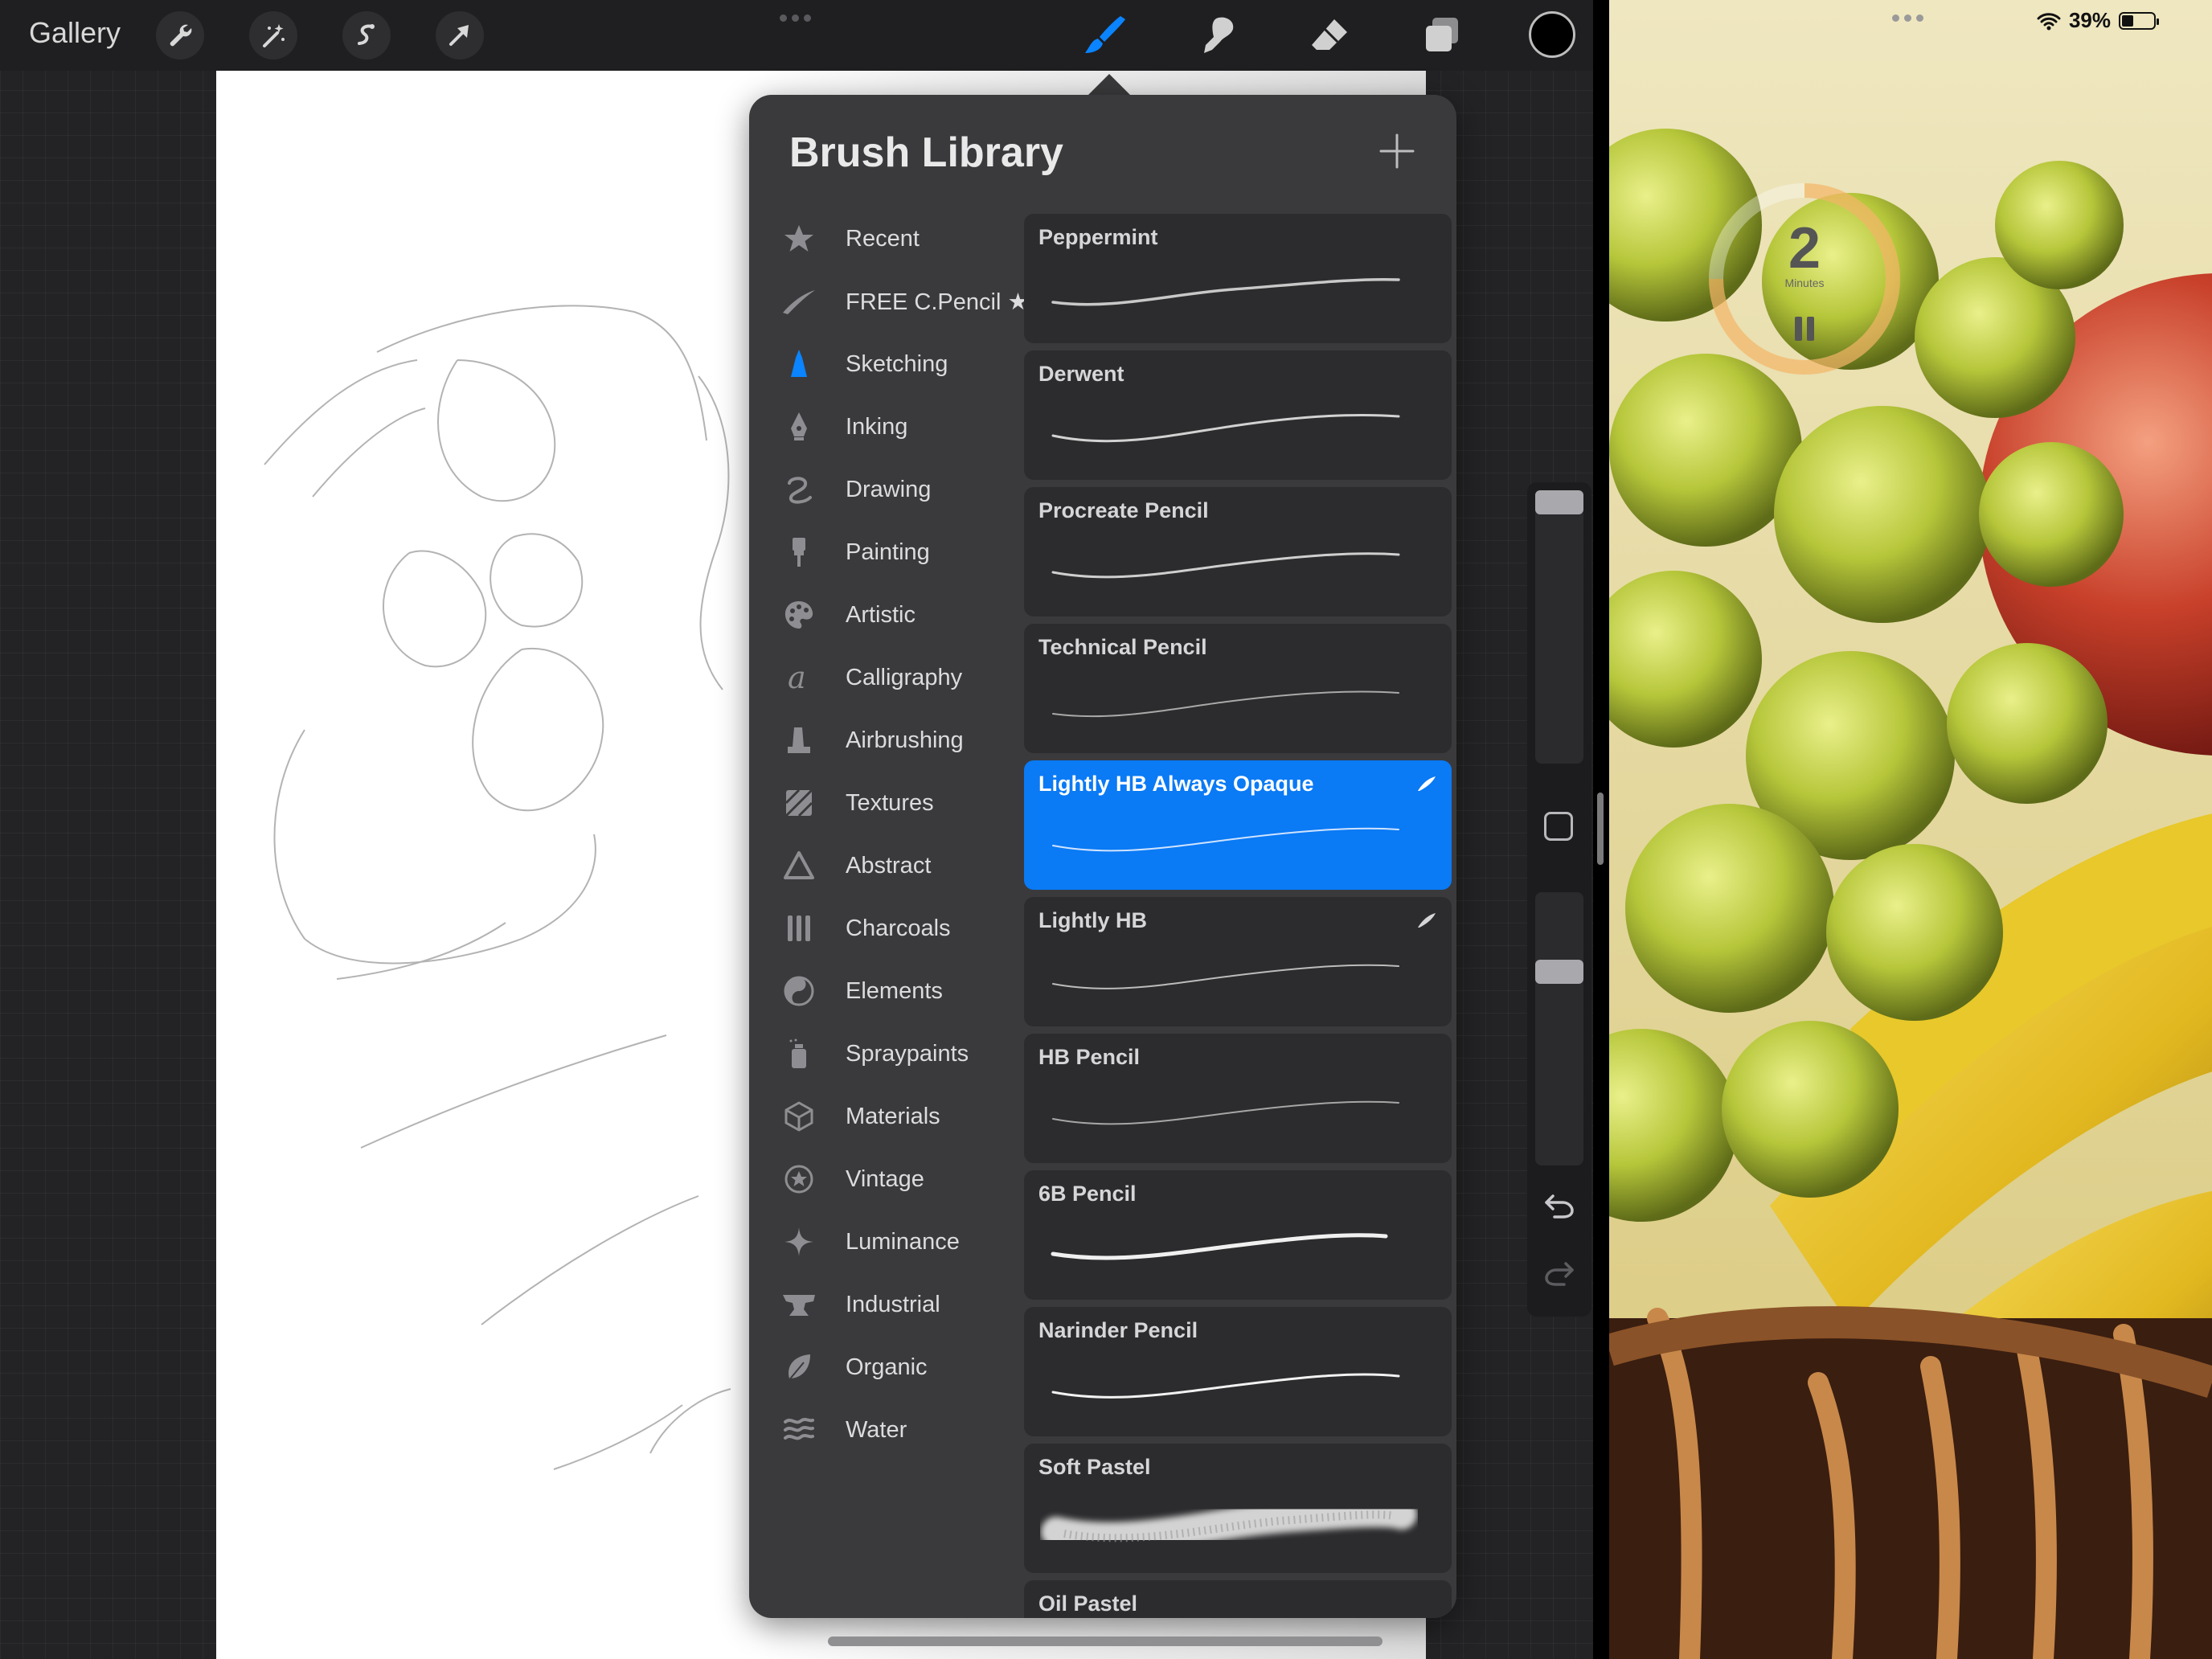 The image size is (2212, 1659). I want to click on category-label: Textures, so click(890, 802).